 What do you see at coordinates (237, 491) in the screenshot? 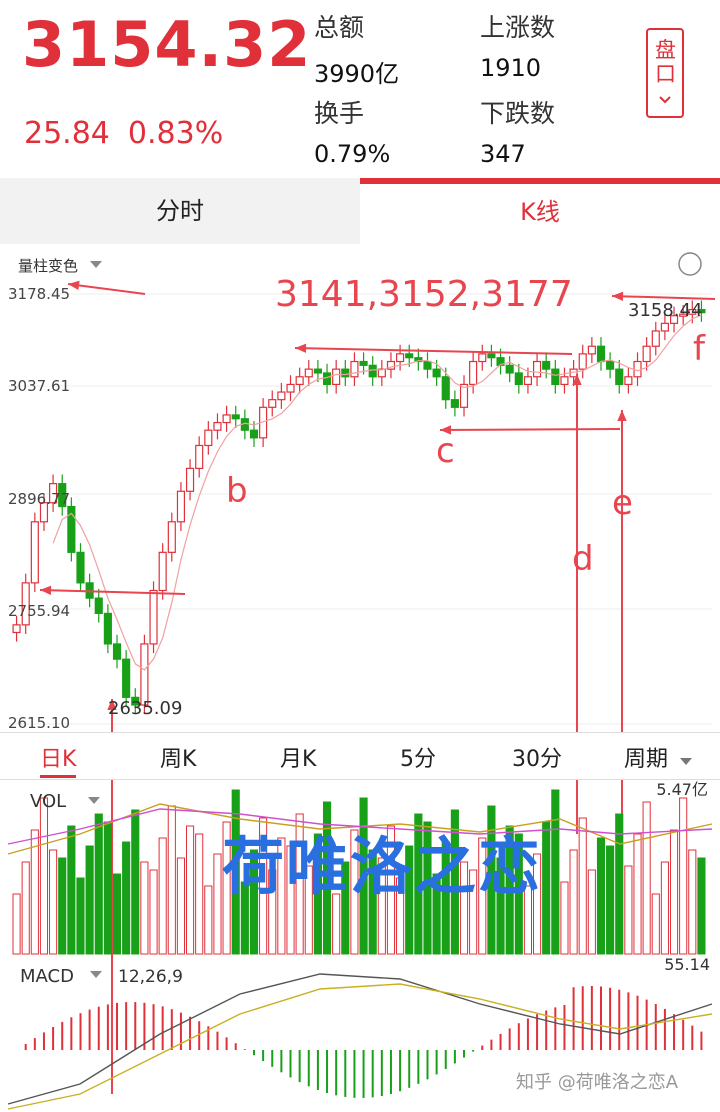
I see `mark-b: b` at bounding box center [237, 491].